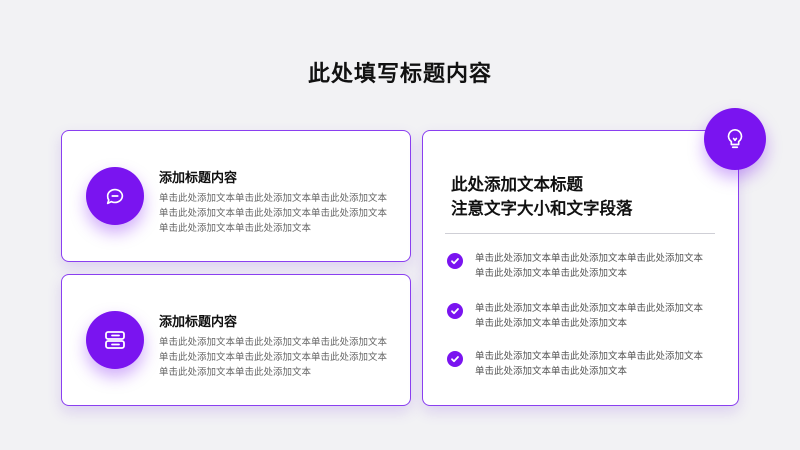 This screenshot has height=450, width=800. I want to click on chat-bubble-icon, so click(115, 196).